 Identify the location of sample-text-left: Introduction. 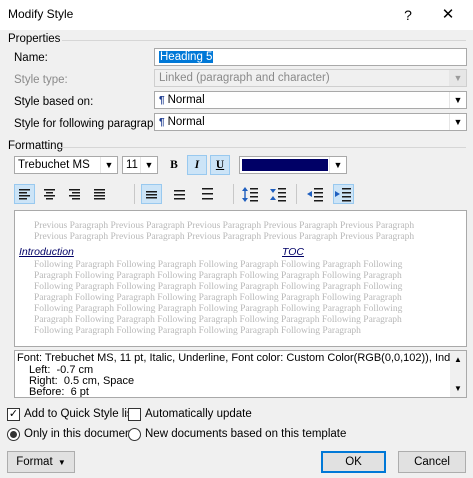
(46, 252).